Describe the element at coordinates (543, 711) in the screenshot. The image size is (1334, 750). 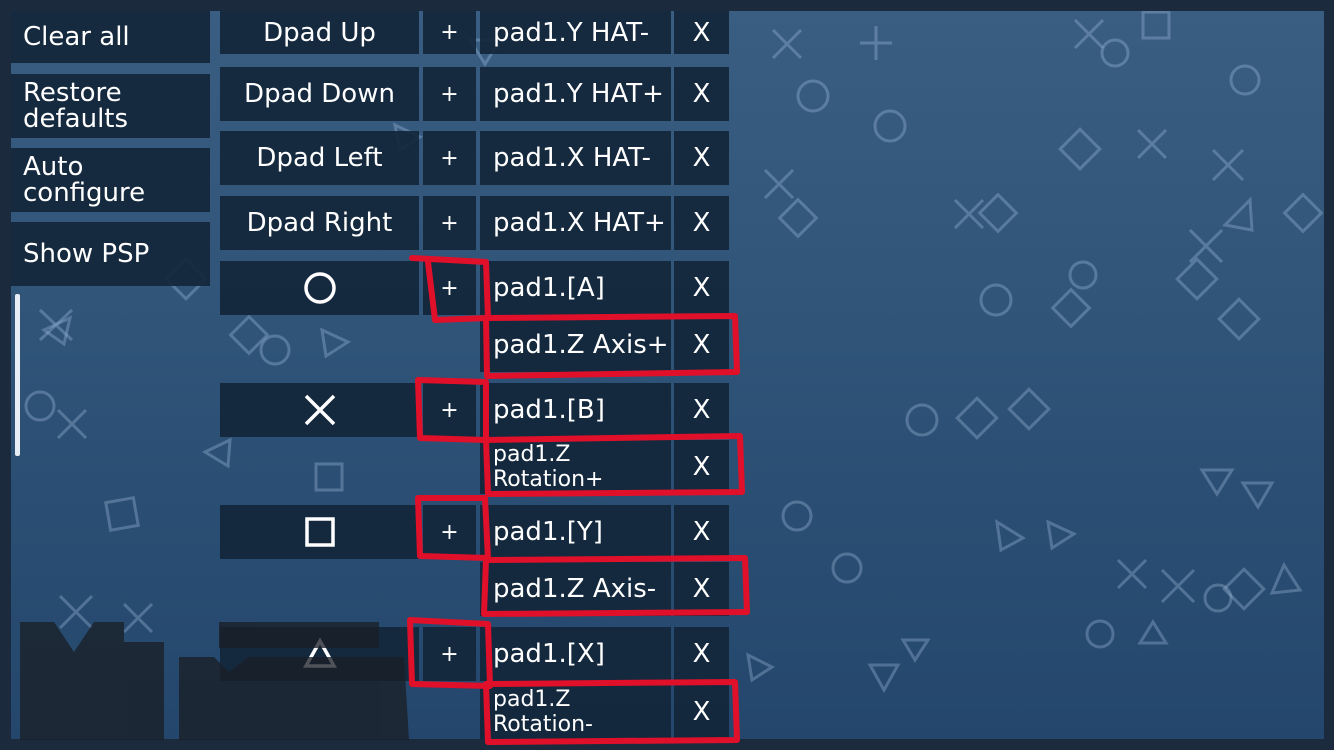
I see `binding-label: pad1.Z Rotation-` at that location.